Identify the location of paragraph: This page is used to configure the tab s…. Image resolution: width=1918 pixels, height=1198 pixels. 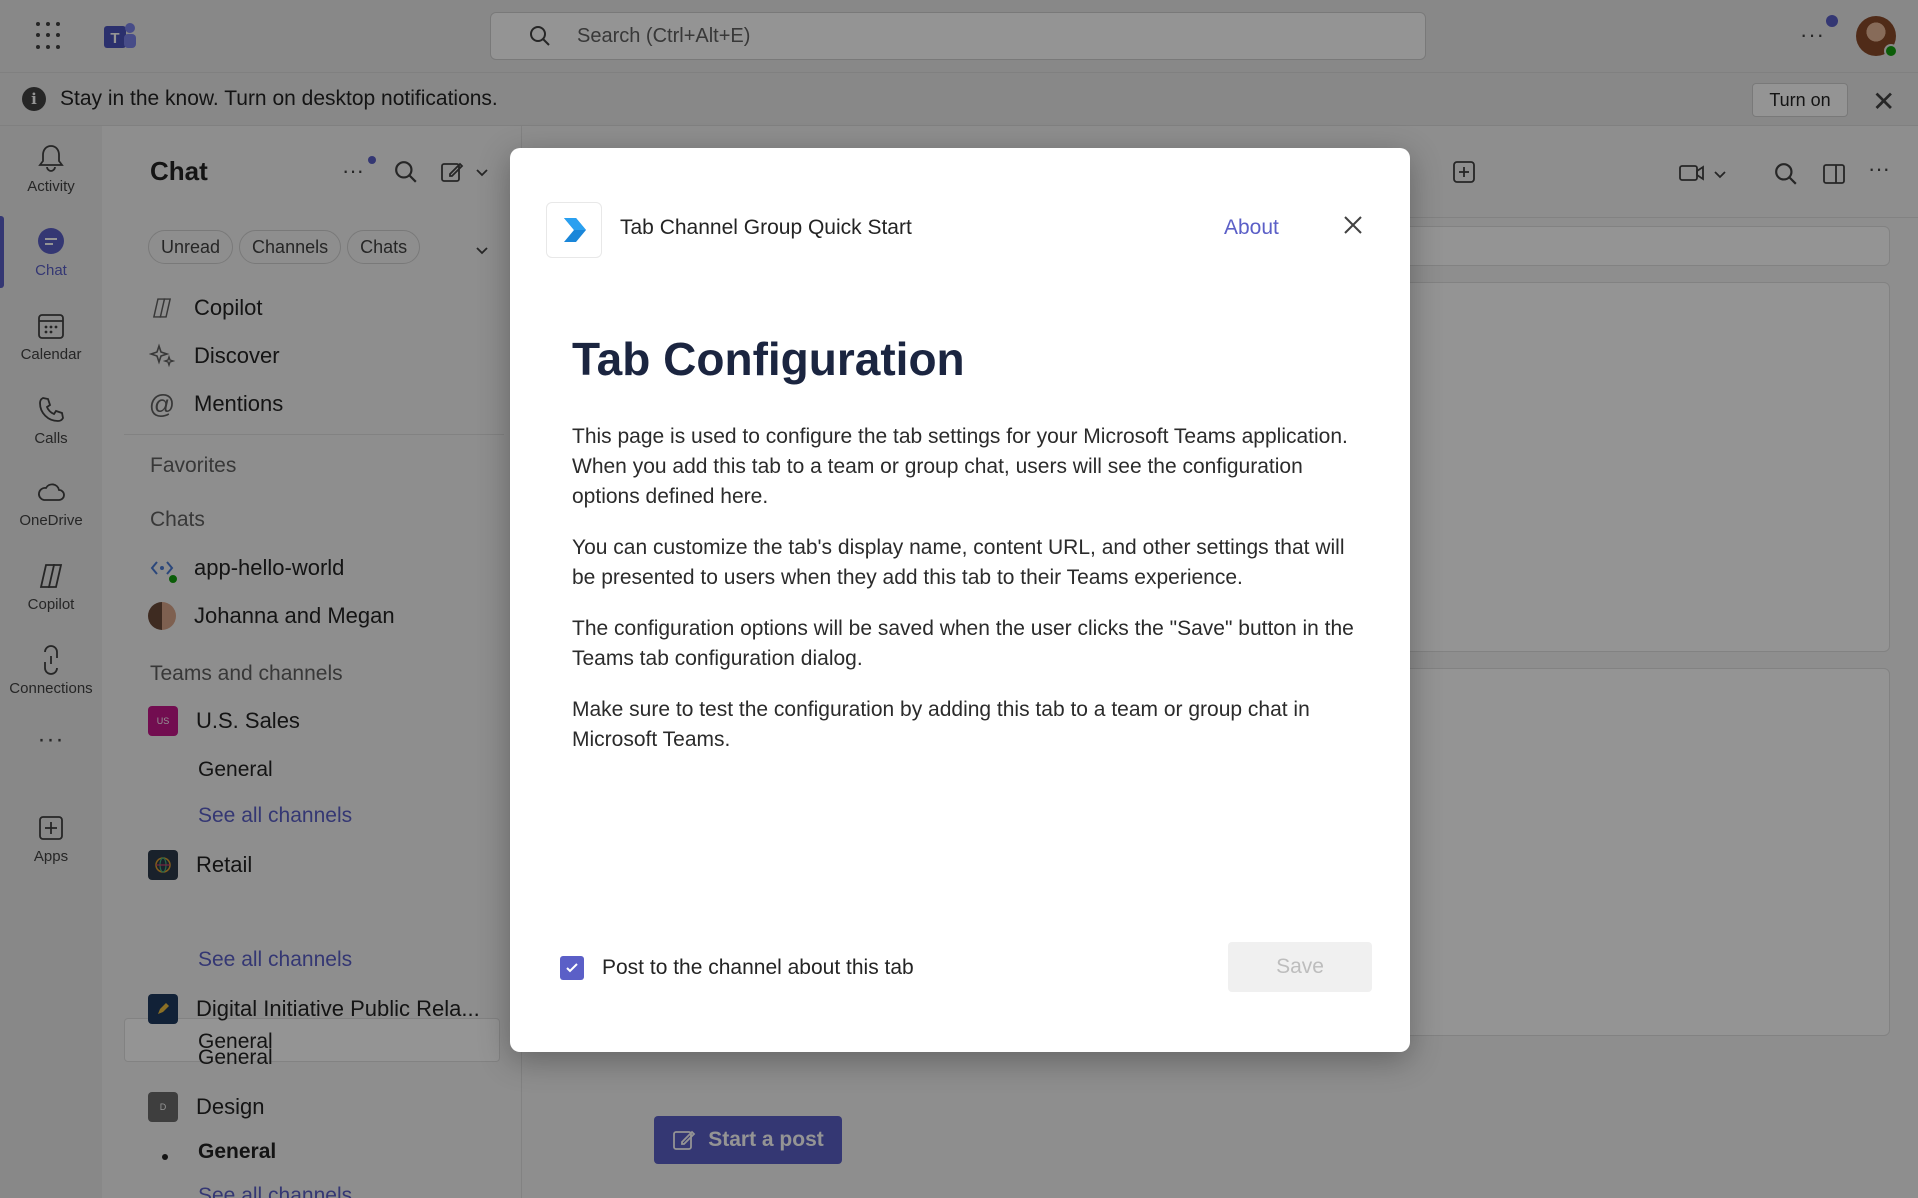
(960, 466).